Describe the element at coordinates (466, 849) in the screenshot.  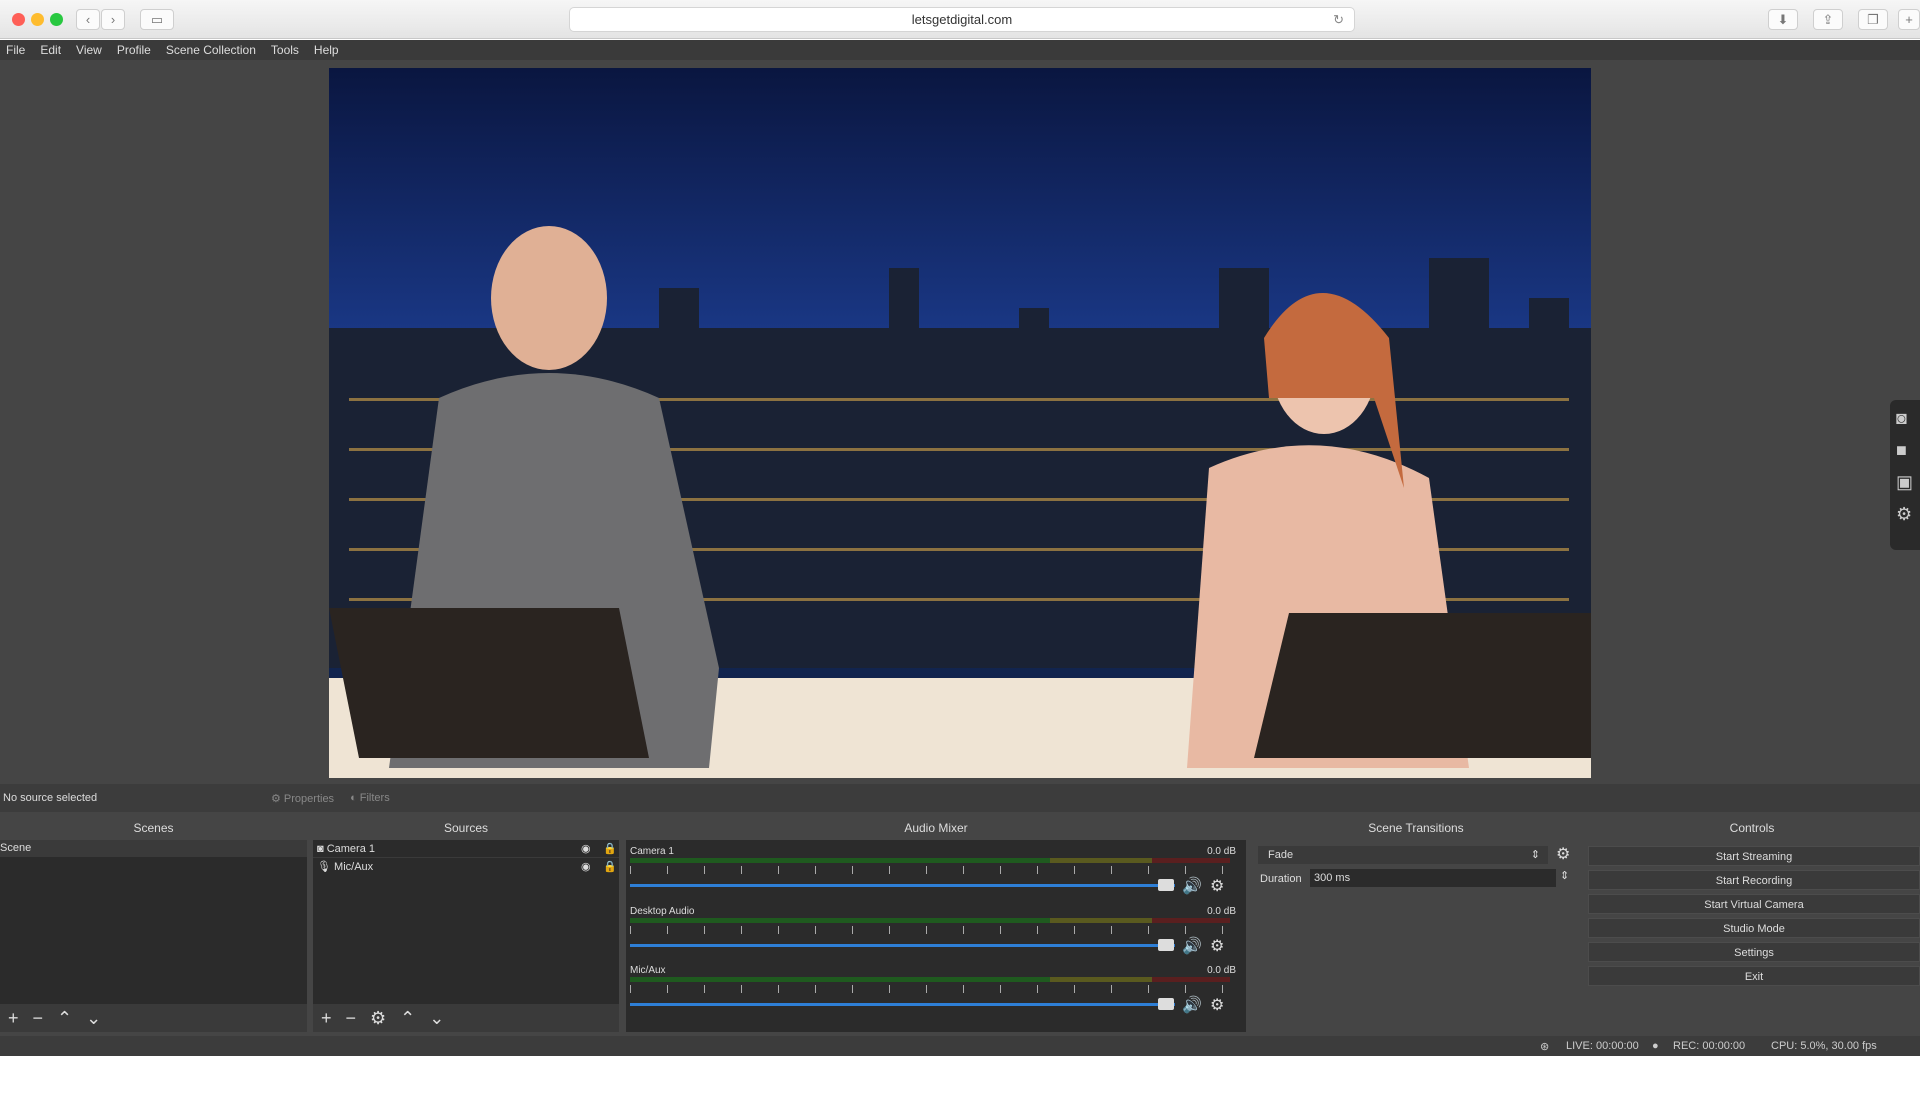
I see `source-item: ◙ Camera 1 ◉ 🔒` at that location.